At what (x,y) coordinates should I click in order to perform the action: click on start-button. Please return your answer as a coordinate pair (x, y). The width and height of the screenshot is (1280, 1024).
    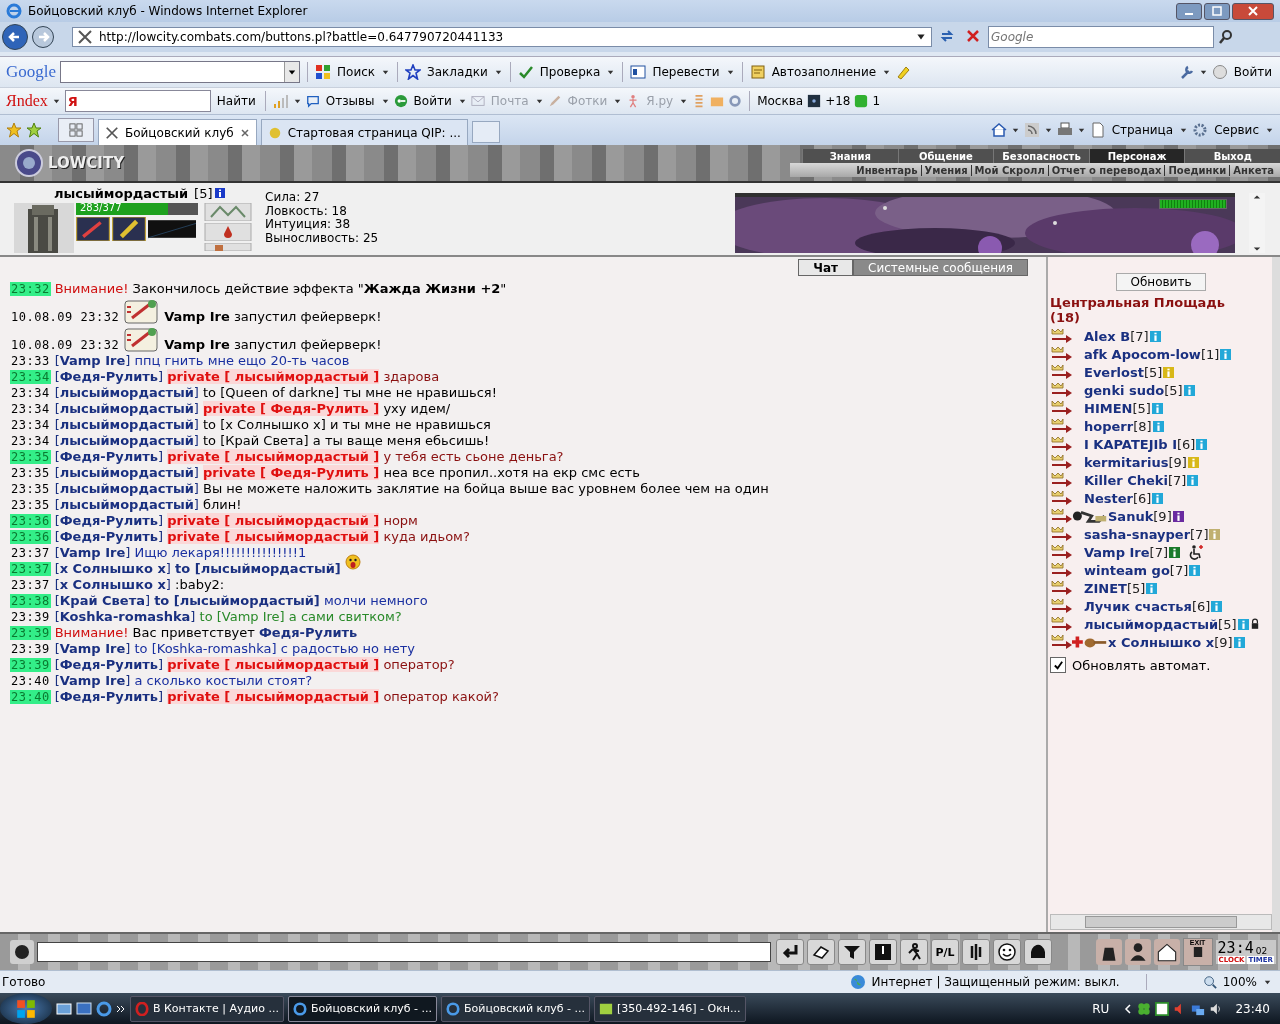
    Looking at the image, I should click on (26, 1008).